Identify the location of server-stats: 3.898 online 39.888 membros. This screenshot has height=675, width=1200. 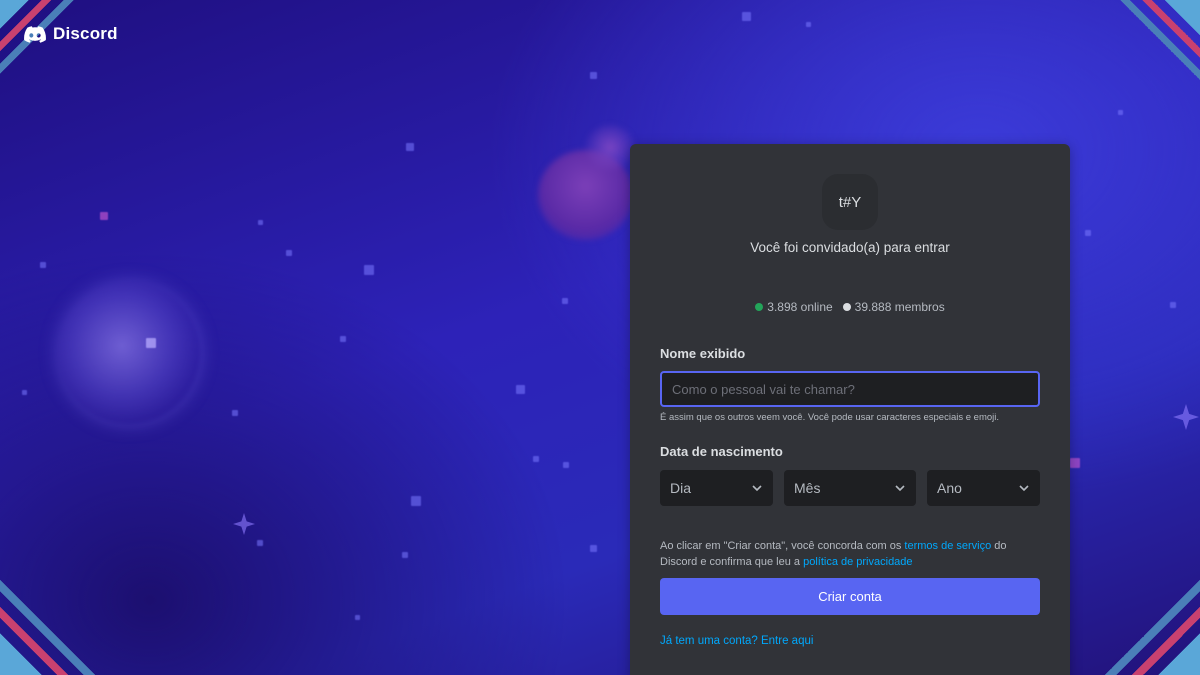
(850, 307).